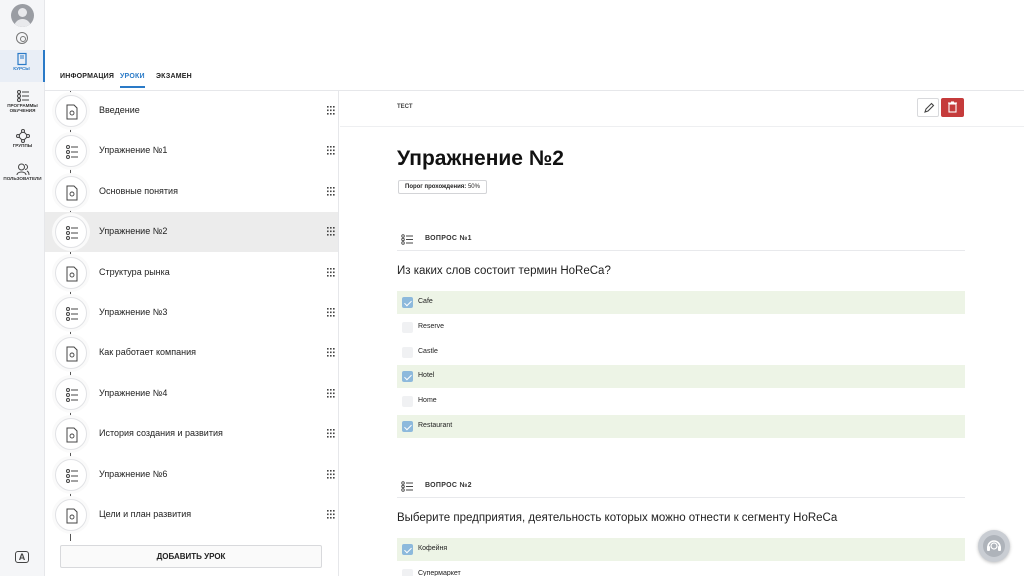  What do you see at coordinates (134, 271) in the screenshot?
I see `lesson-title: Структура рынка` at bounding box center [134, 271].